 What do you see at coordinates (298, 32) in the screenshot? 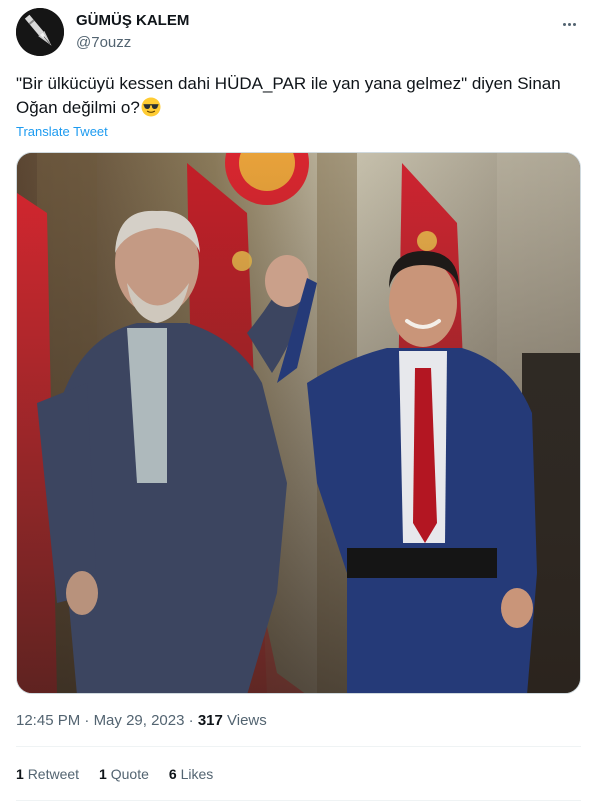
I see `tweet-header: GÜMÜŞ KALEM @7ouzz` at bounding box center [298, 32].